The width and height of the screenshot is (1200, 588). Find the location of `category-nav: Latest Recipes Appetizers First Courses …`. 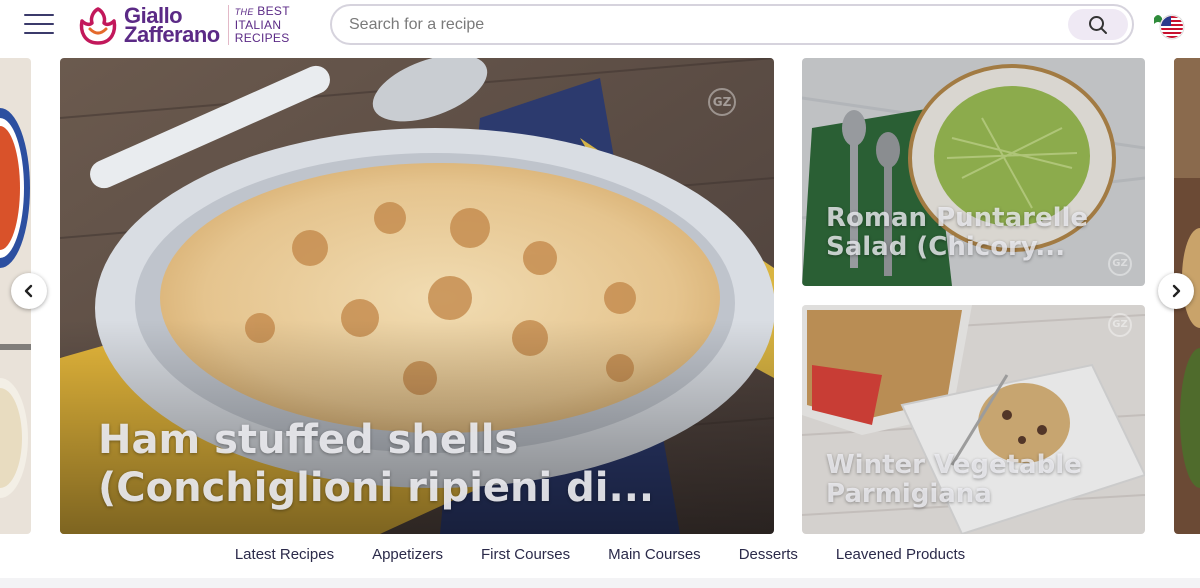

category-nav: Latest Recipes Appetizers First Courses … is located at coordinates (600, 556).